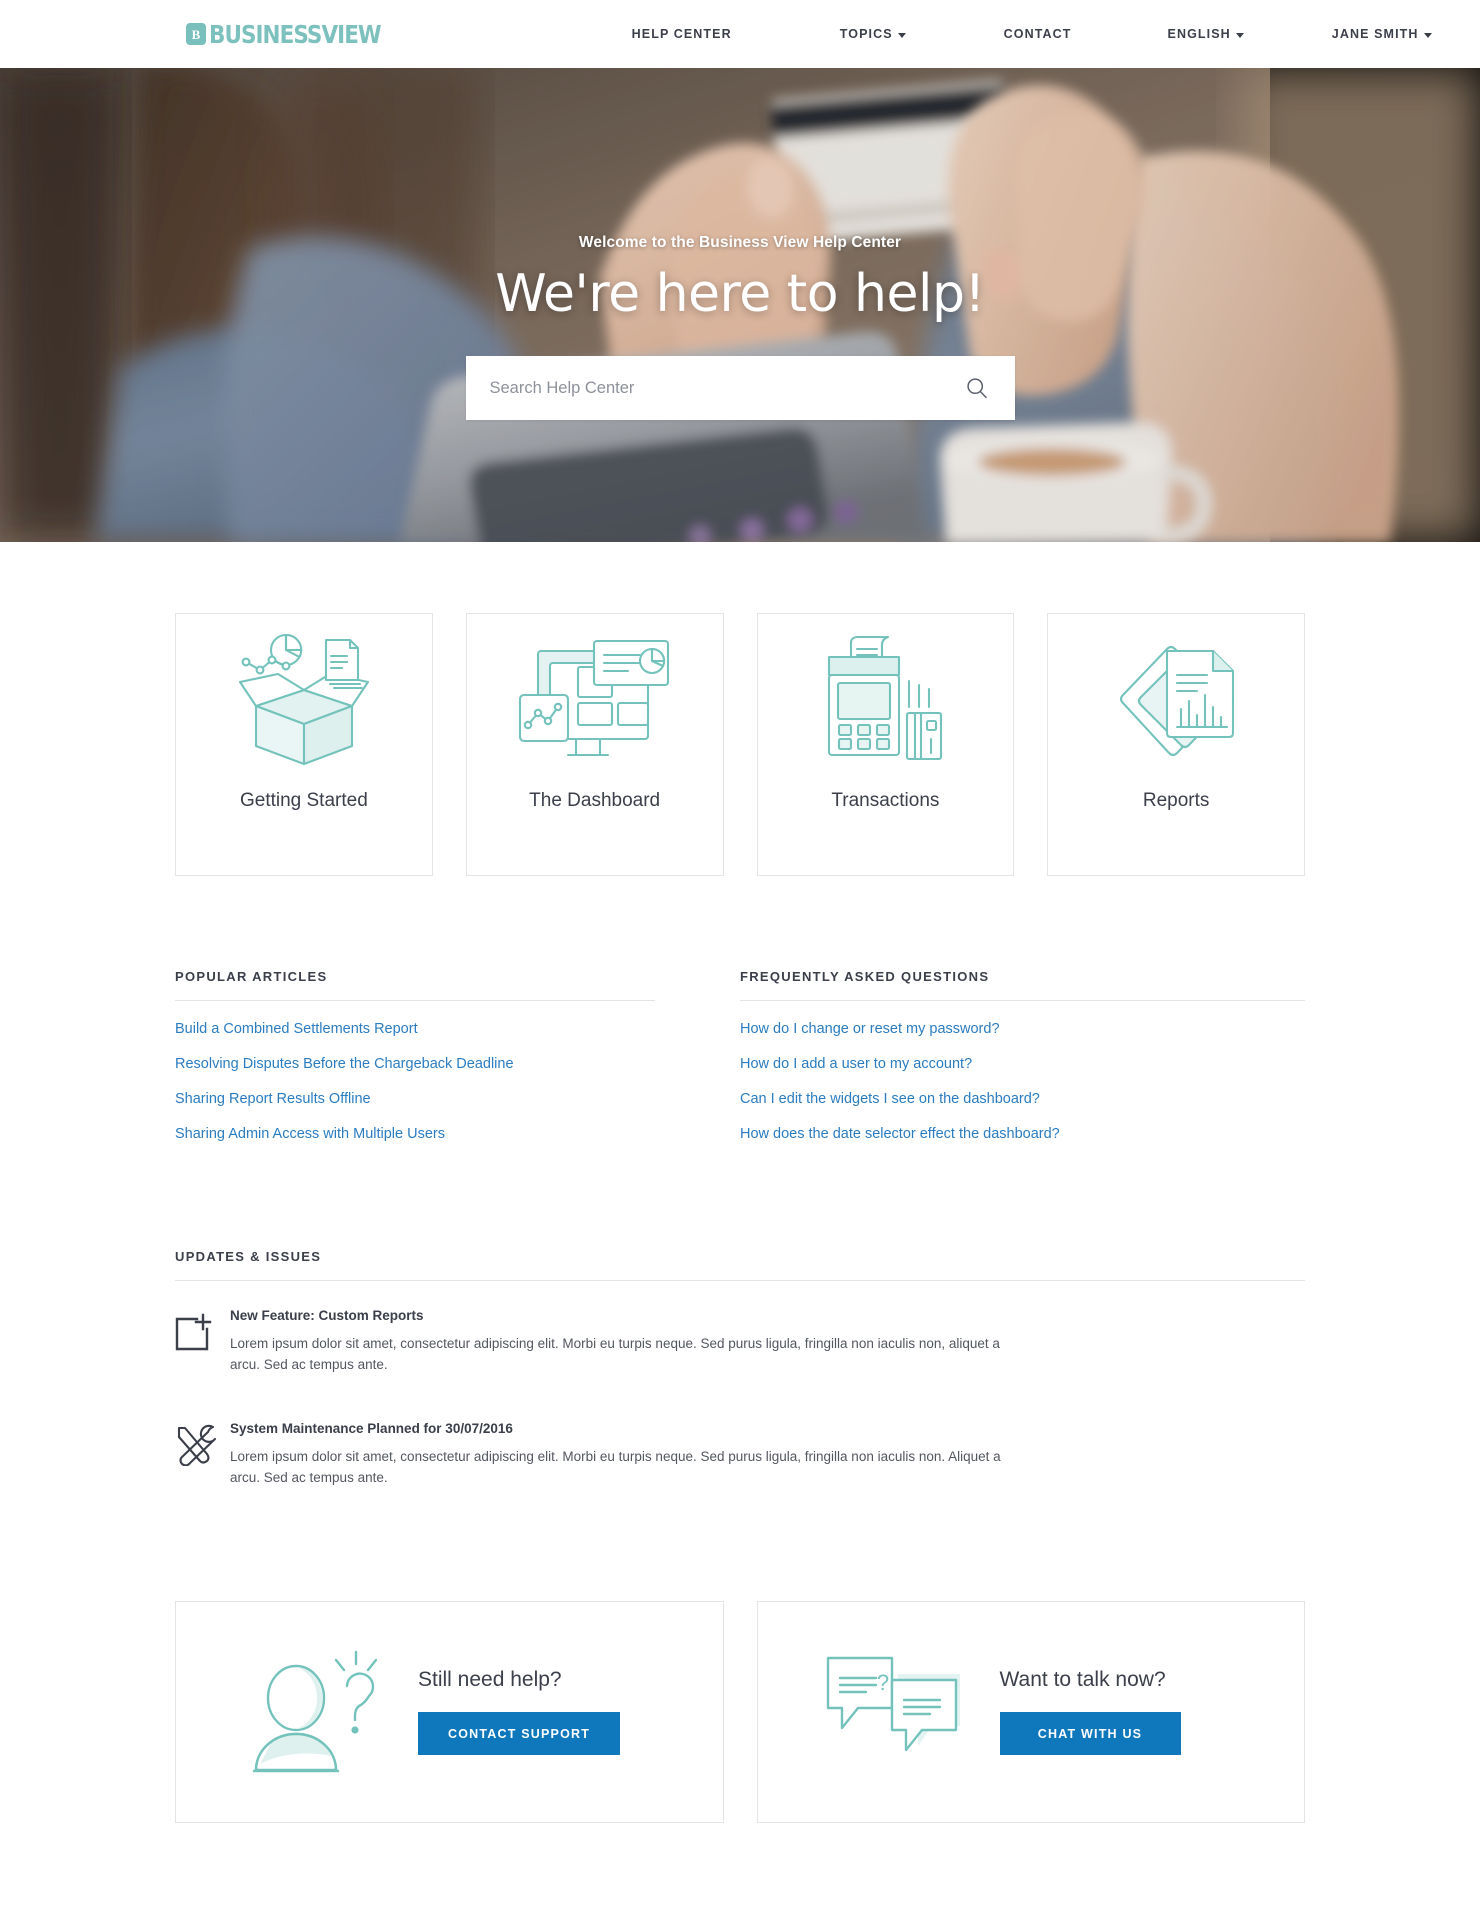 The image size is (1480, 1918). What do you see at coordinates (1375, 34) in the screenshot?
I see `nav-label: JANE SMITH` at bounding box center [1375, 34].